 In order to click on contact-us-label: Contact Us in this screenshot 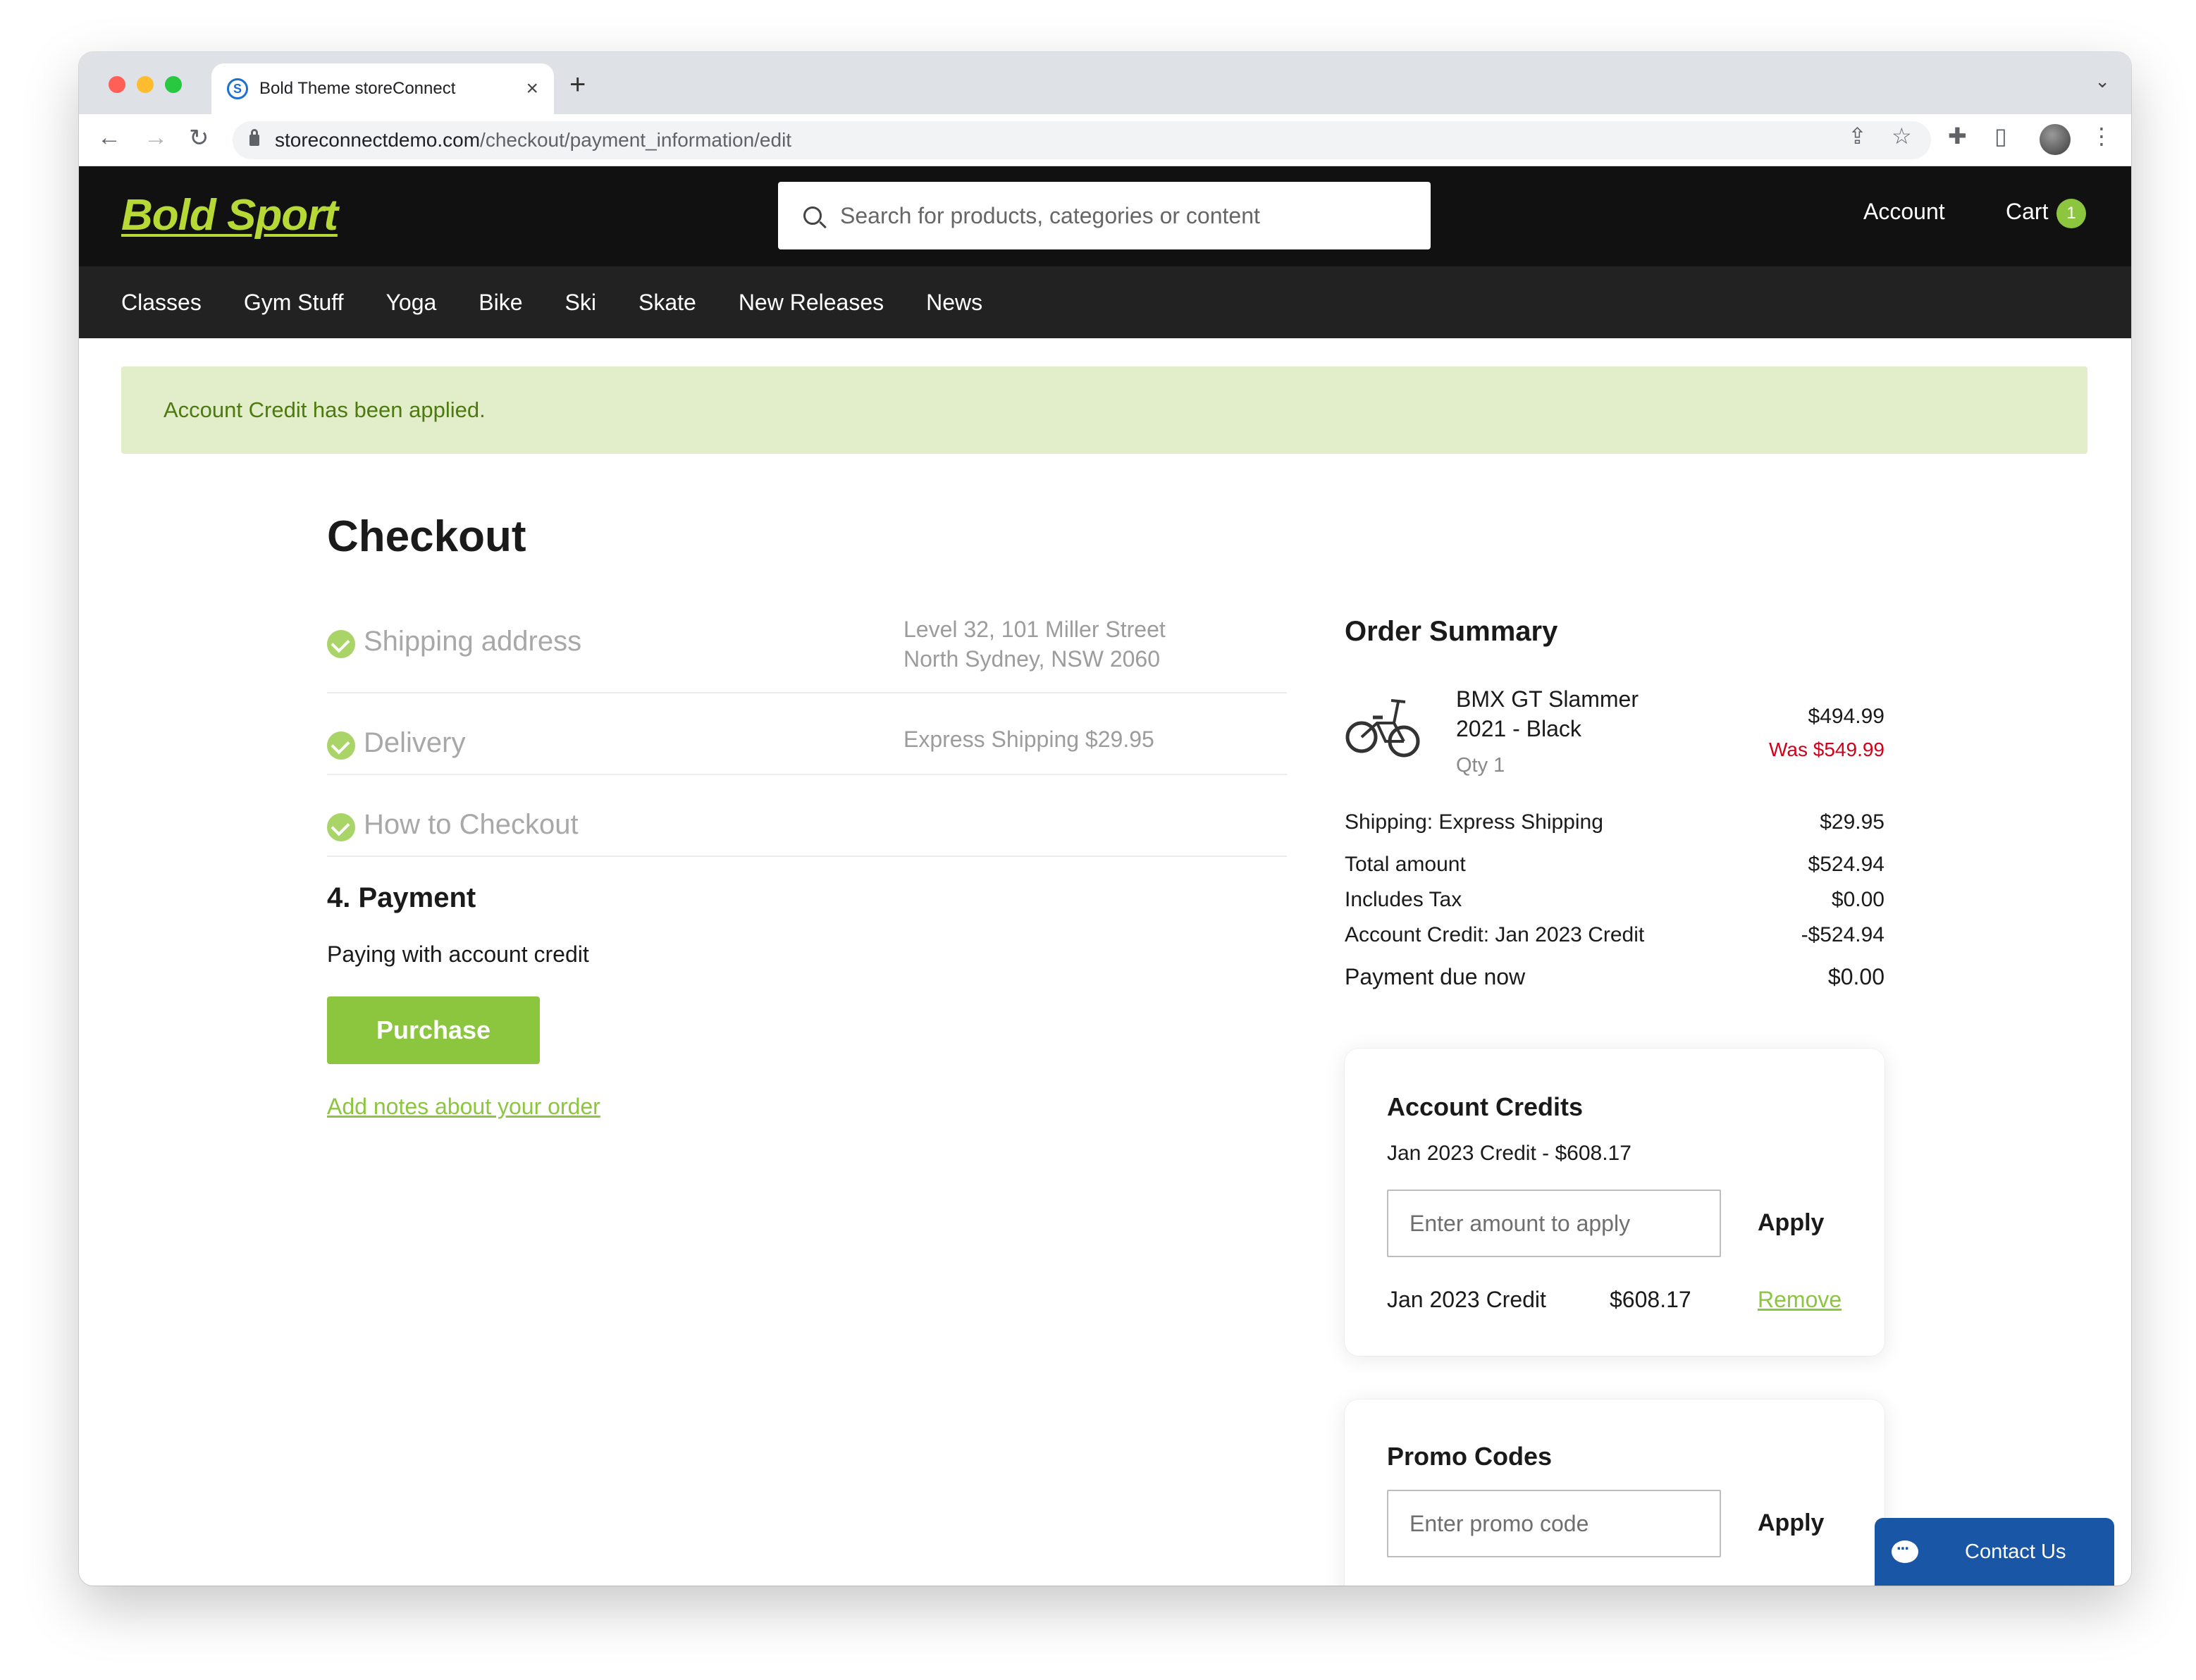, I will do `click(2016, 1551)`.